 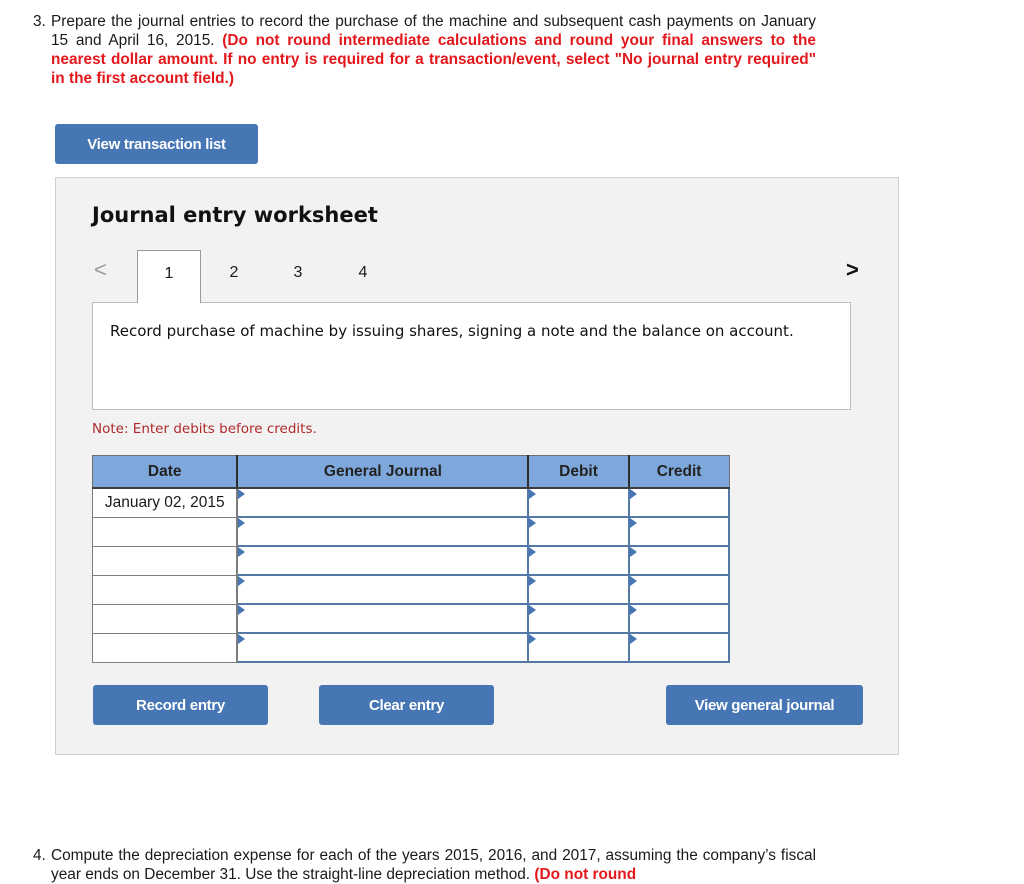 What do you see at coordinates (852, 270) in the screenshot?
I see `chevron-right-icon: >` at bounding box center [852, 270].